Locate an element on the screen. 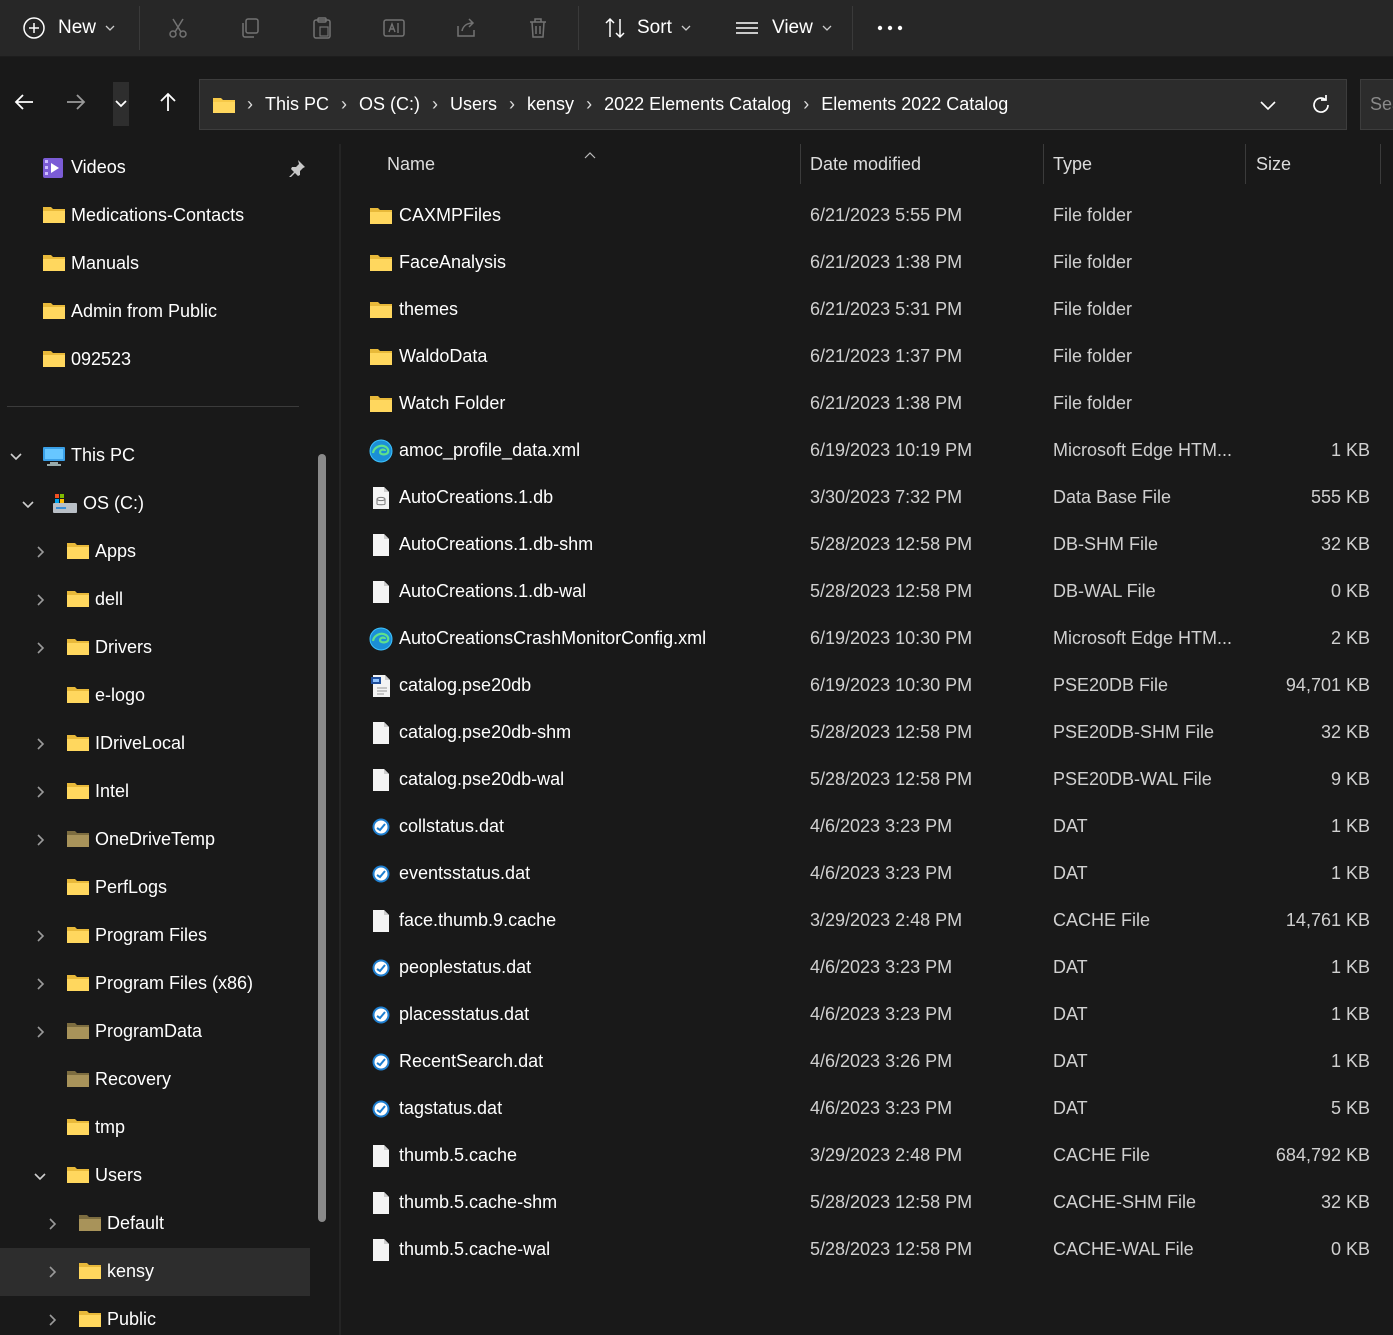  search-input: Sea is located at coordinates (1376, 104).